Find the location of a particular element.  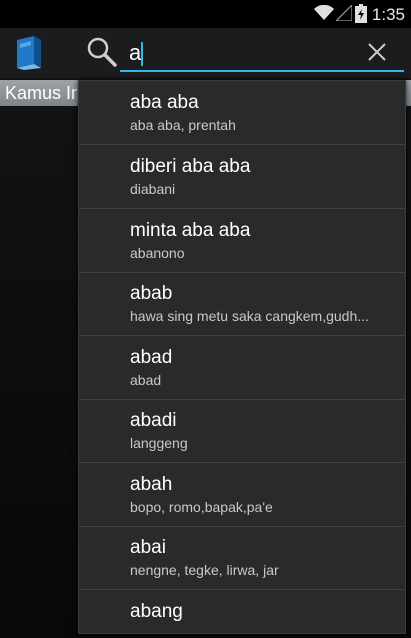

suggestion-item: aba aba aba aba, prentah is located at coordinates (242, 113).